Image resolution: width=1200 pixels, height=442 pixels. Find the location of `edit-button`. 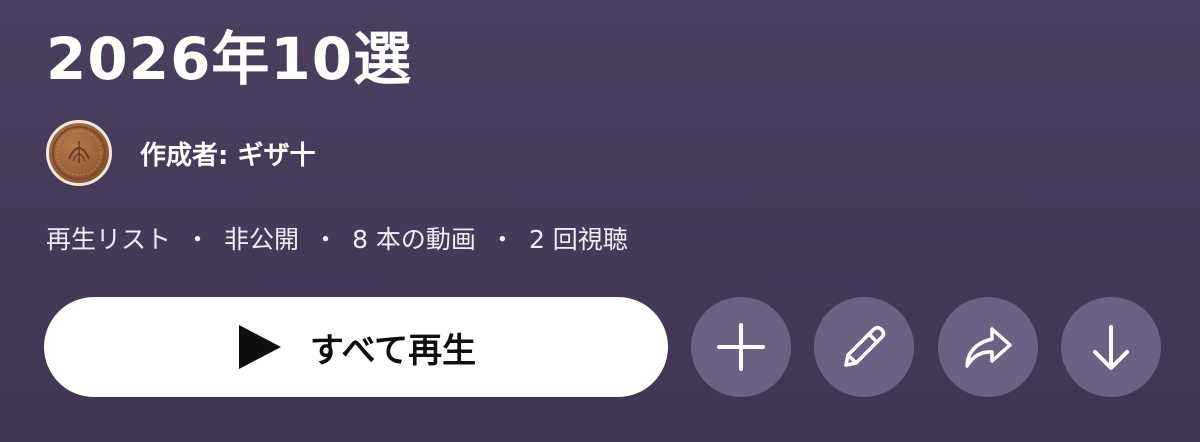

edit-button is located at coordinates (864, 347).